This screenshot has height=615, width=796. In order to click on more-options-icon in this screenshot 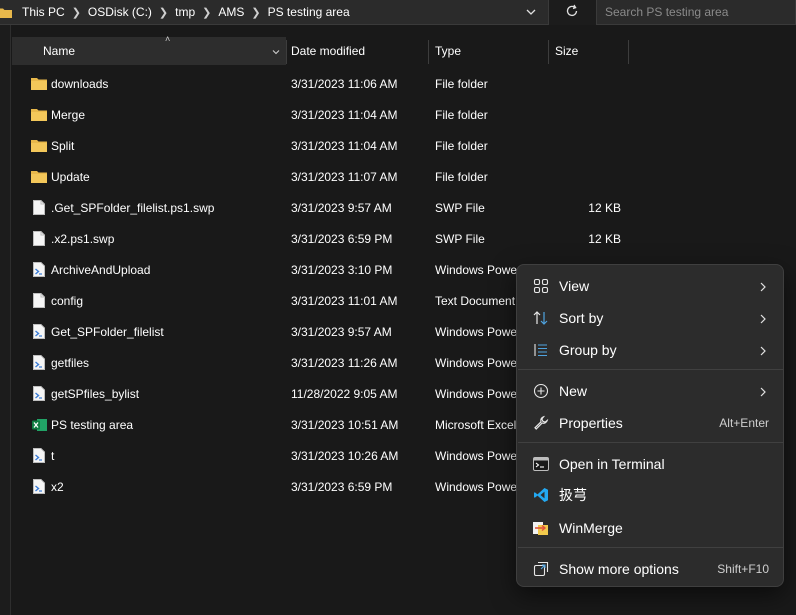, I will do `click(541, 569)`.